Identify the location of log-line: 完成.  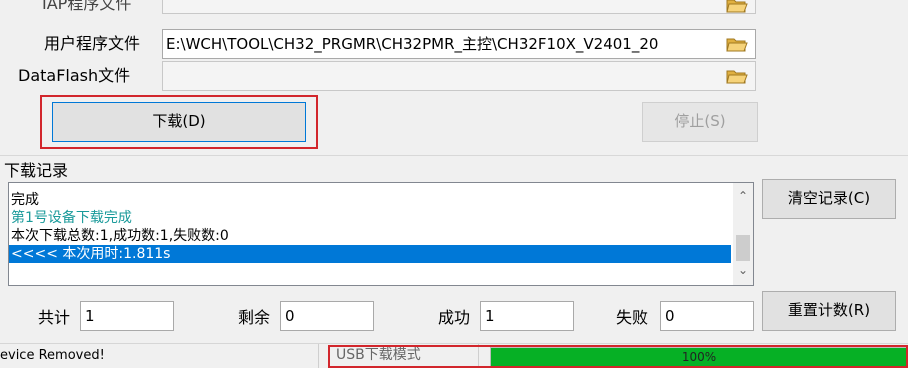
(25, 200).